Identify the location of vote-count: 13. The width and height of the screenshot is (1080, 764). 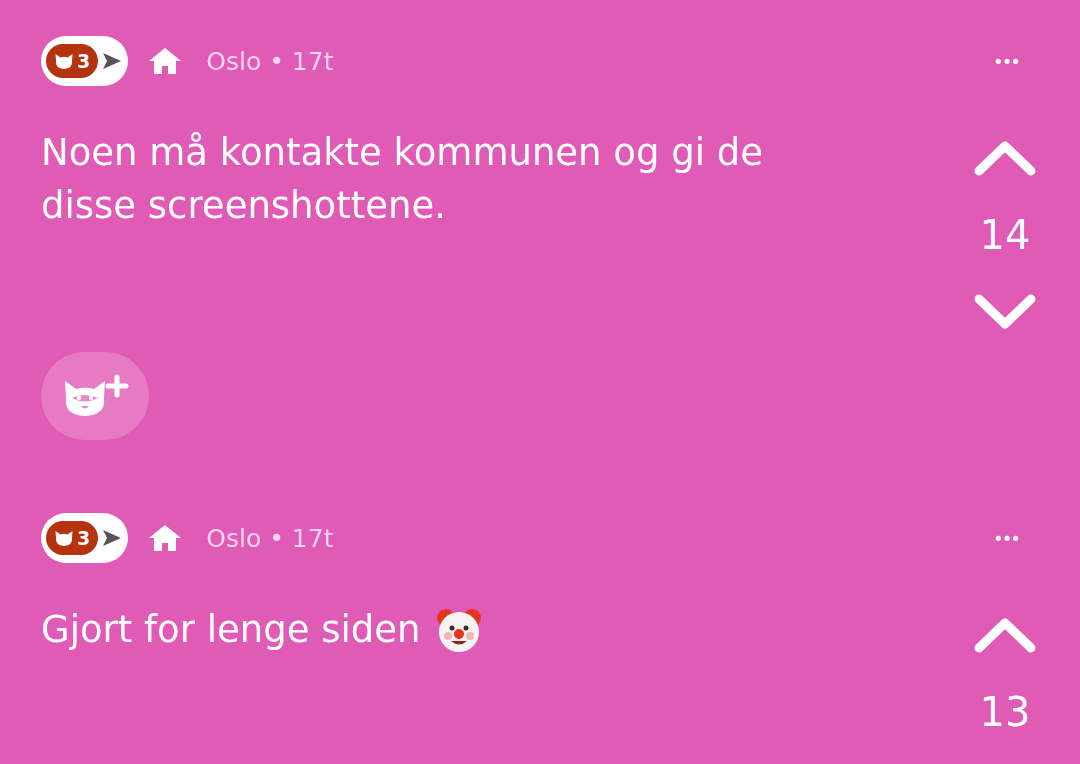
(1005, 712).